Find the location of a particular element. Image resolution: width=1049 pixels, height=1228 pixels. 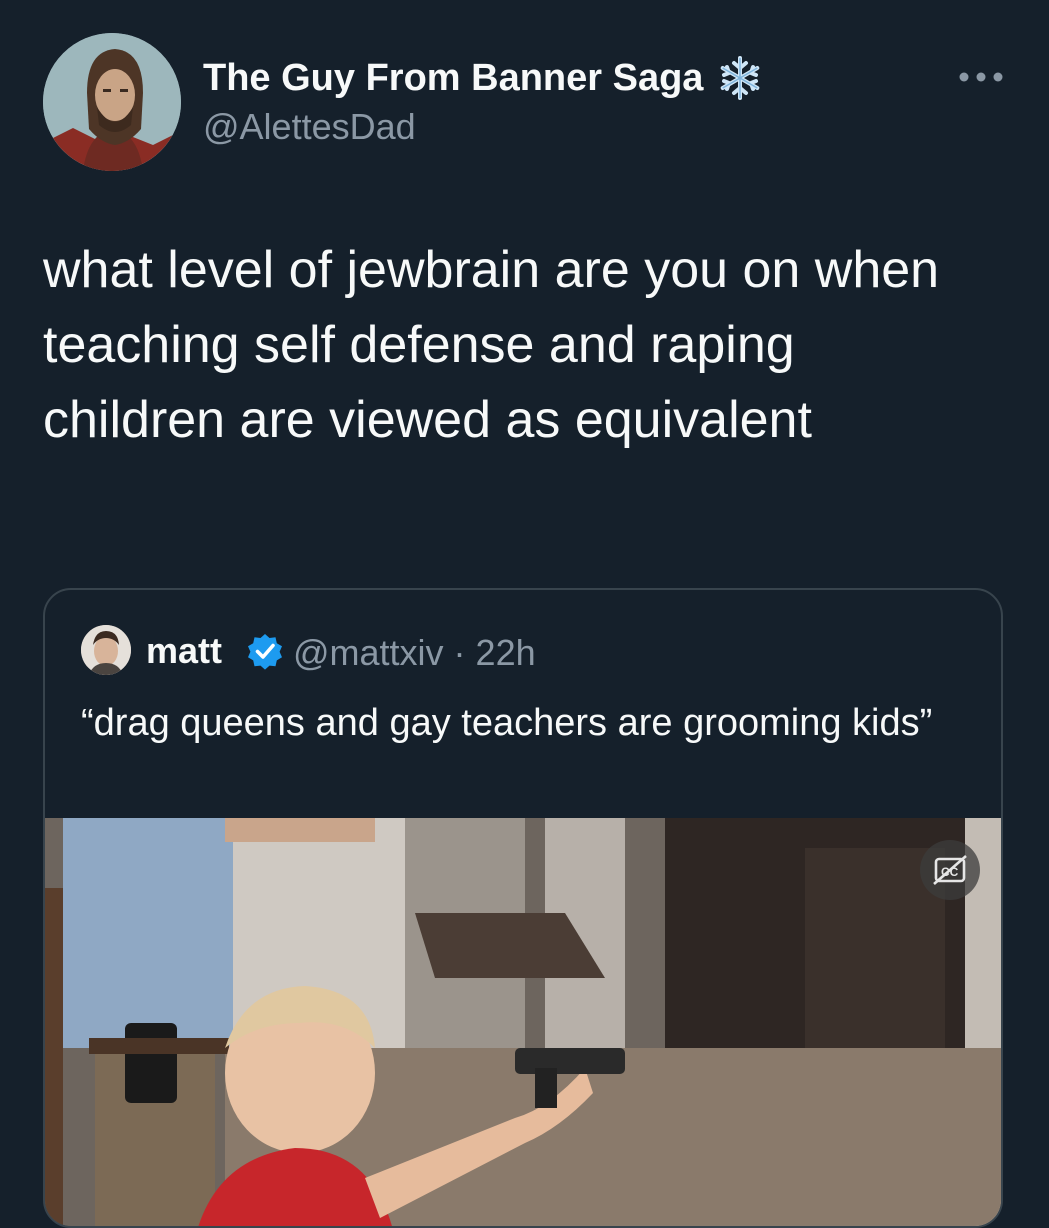

closed-captions-button: CC is located at coordinates (950, 870).